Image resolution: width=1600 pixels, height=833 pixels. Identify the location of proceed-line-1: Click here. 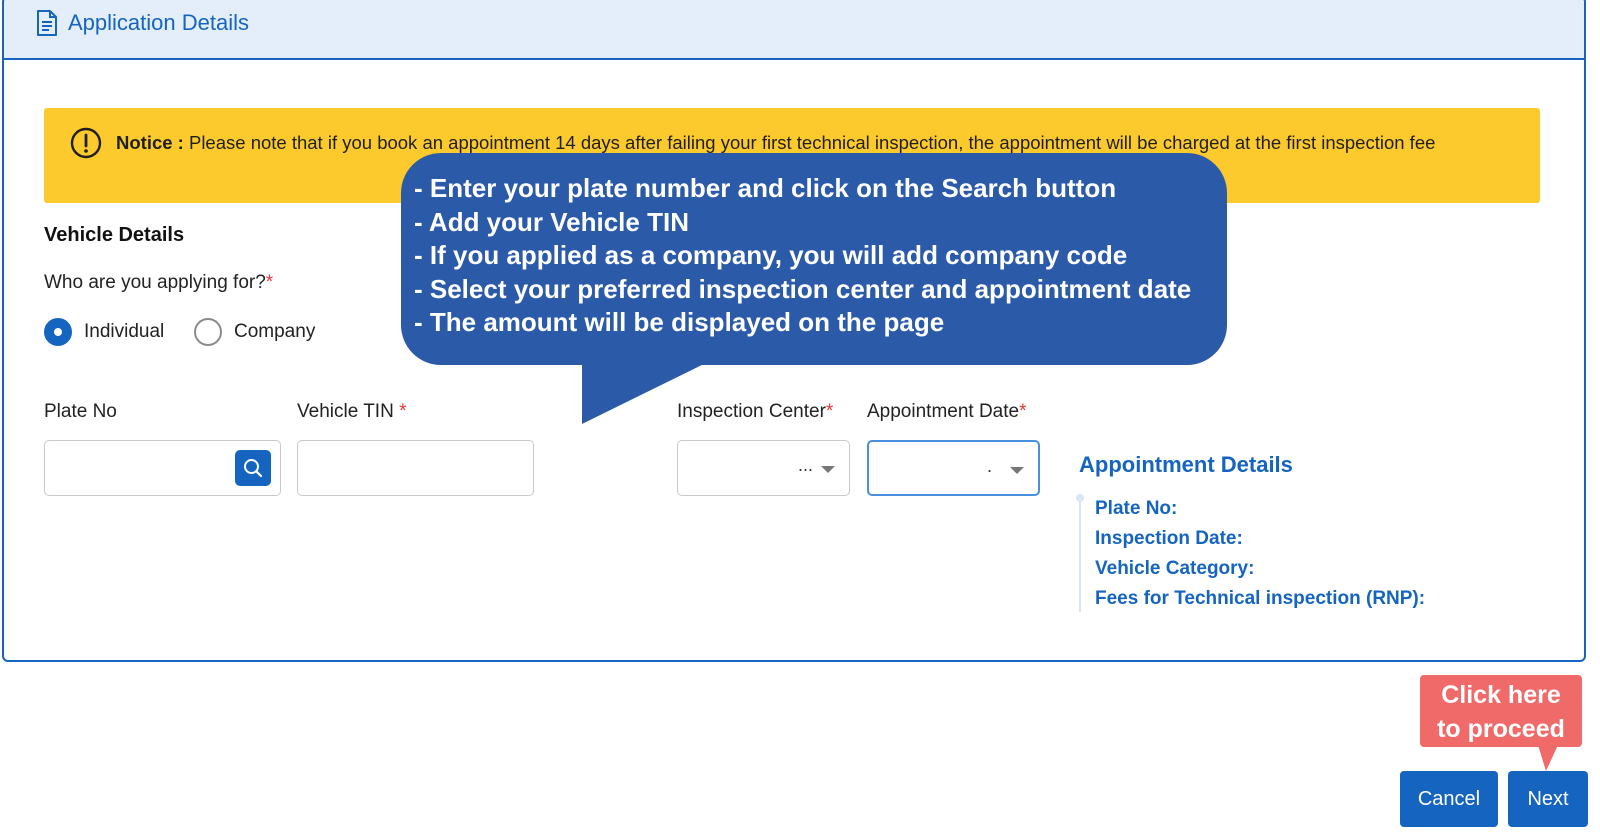
(1501, 695).